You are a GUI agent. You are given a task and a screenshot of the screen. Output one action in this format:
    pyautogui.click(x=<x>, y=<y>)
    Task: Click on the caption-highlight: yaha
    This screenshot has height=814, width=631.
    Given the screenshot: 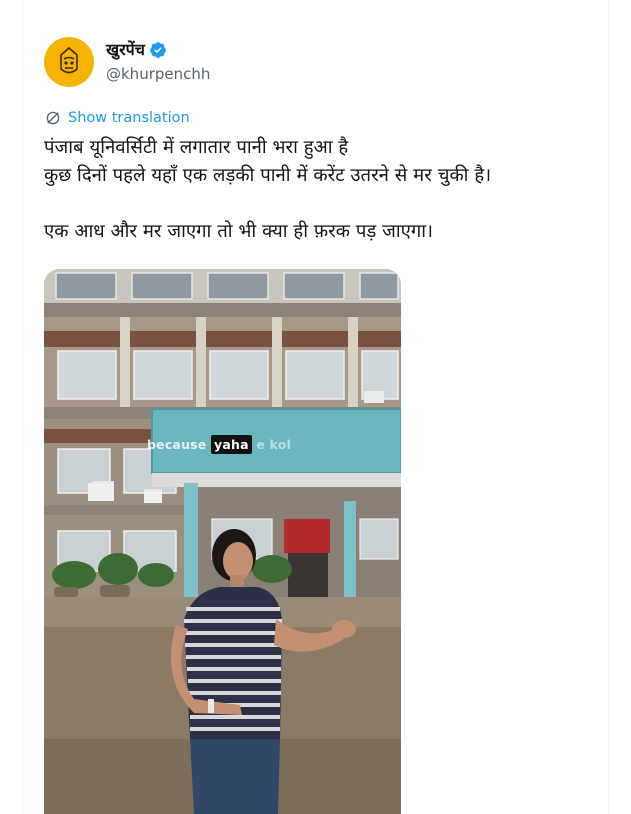 What is the action you would take?
    pyautogui.click(x=231, y=444)
    